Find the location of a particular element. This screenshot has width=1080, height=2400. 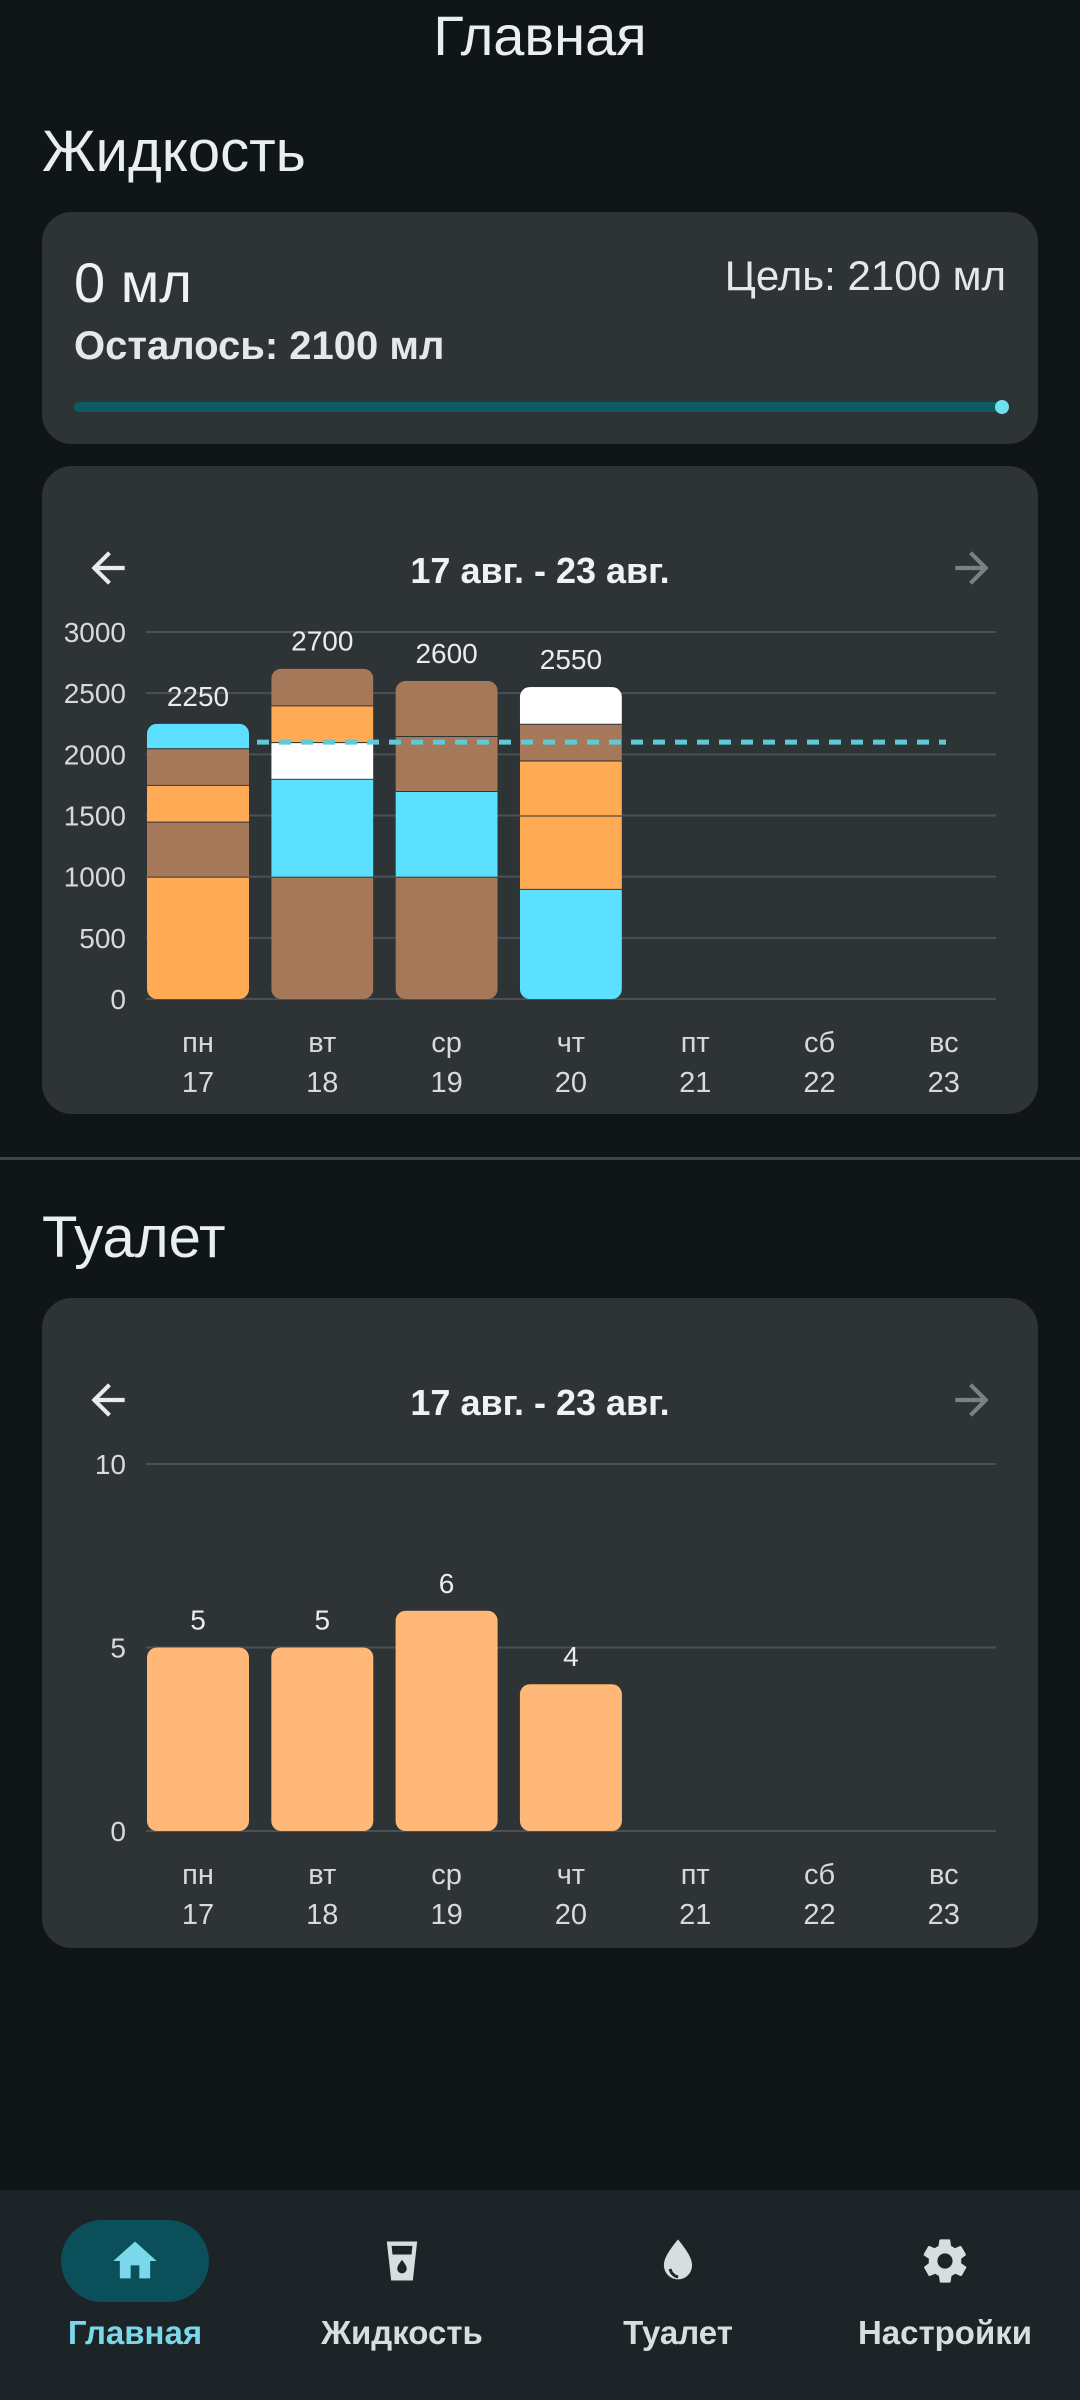

y-tick-label: 10 is located at coordinates (110, 1464).